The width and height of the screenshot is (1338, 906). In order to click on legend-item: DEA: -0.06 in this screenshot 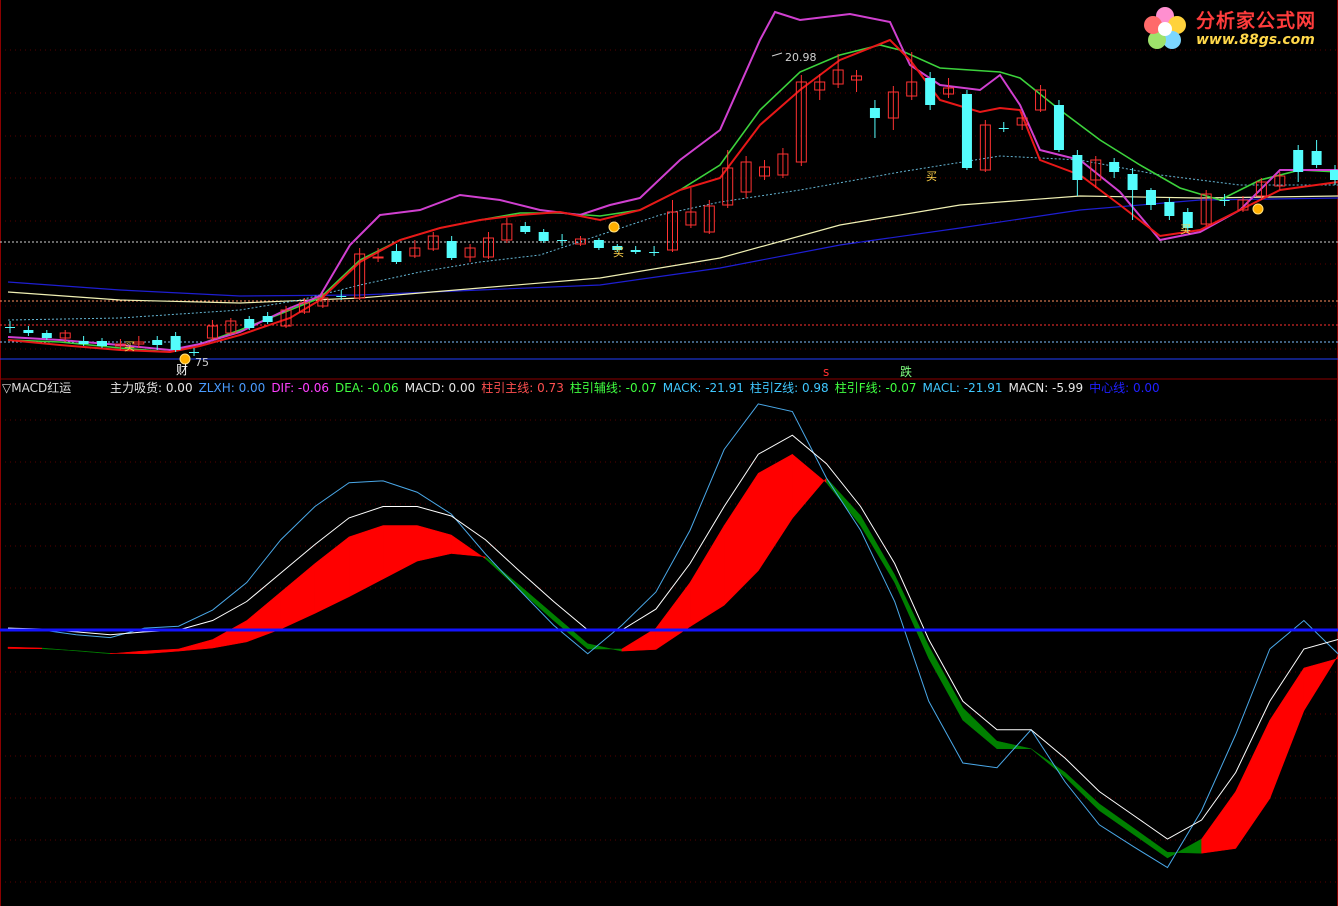, I will do `click(366, 388)`.